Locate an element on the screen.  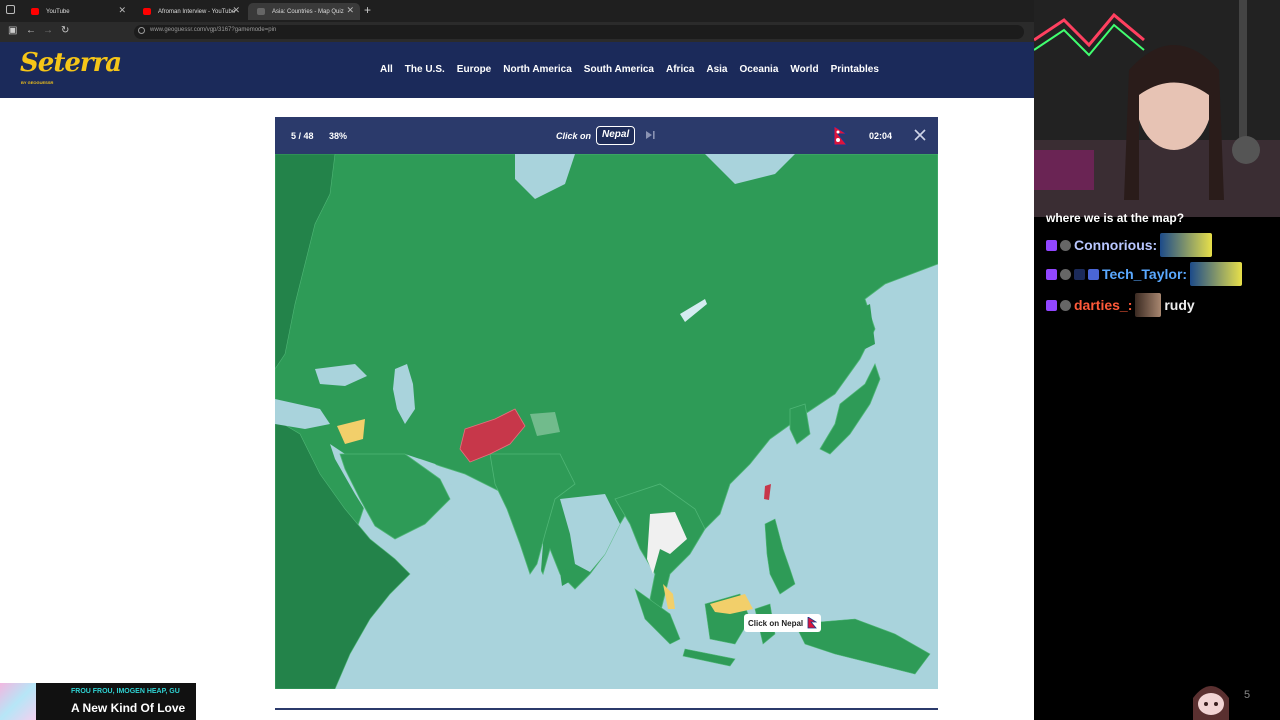
divider is located at coordinates (606, 709).